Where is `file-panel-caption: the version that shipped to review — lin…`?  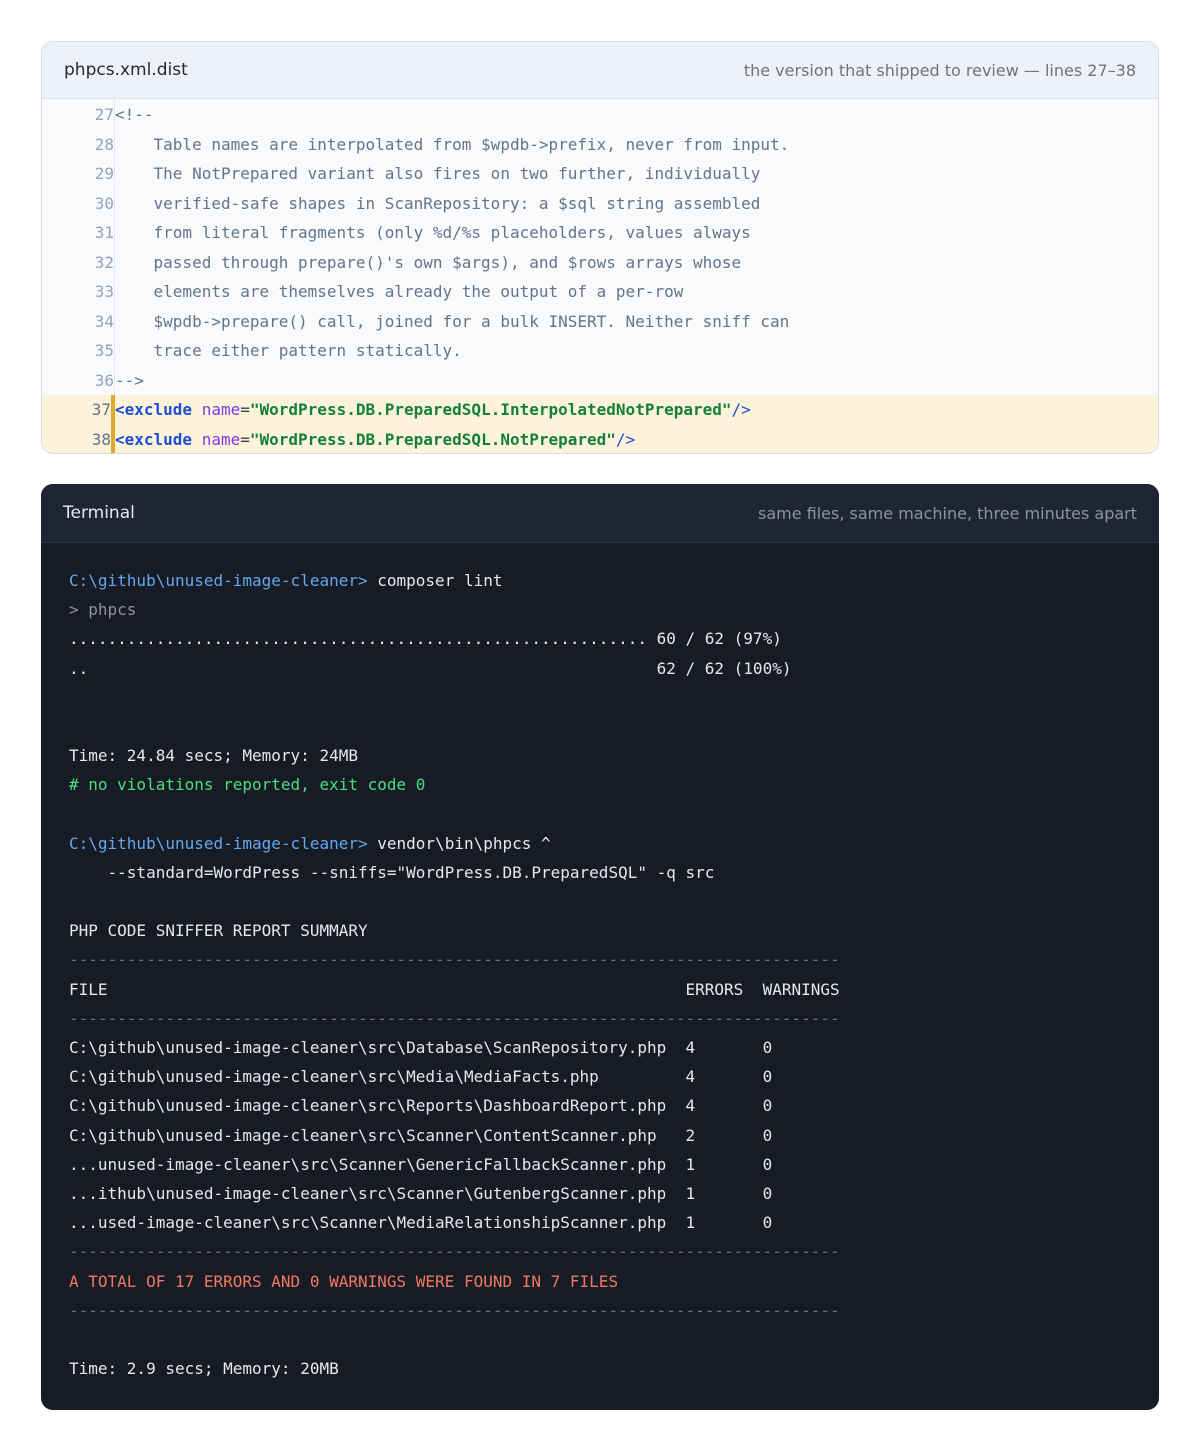
file-panel-caption: the version that shipped to review — lin… is located at coordinates (939, 70).